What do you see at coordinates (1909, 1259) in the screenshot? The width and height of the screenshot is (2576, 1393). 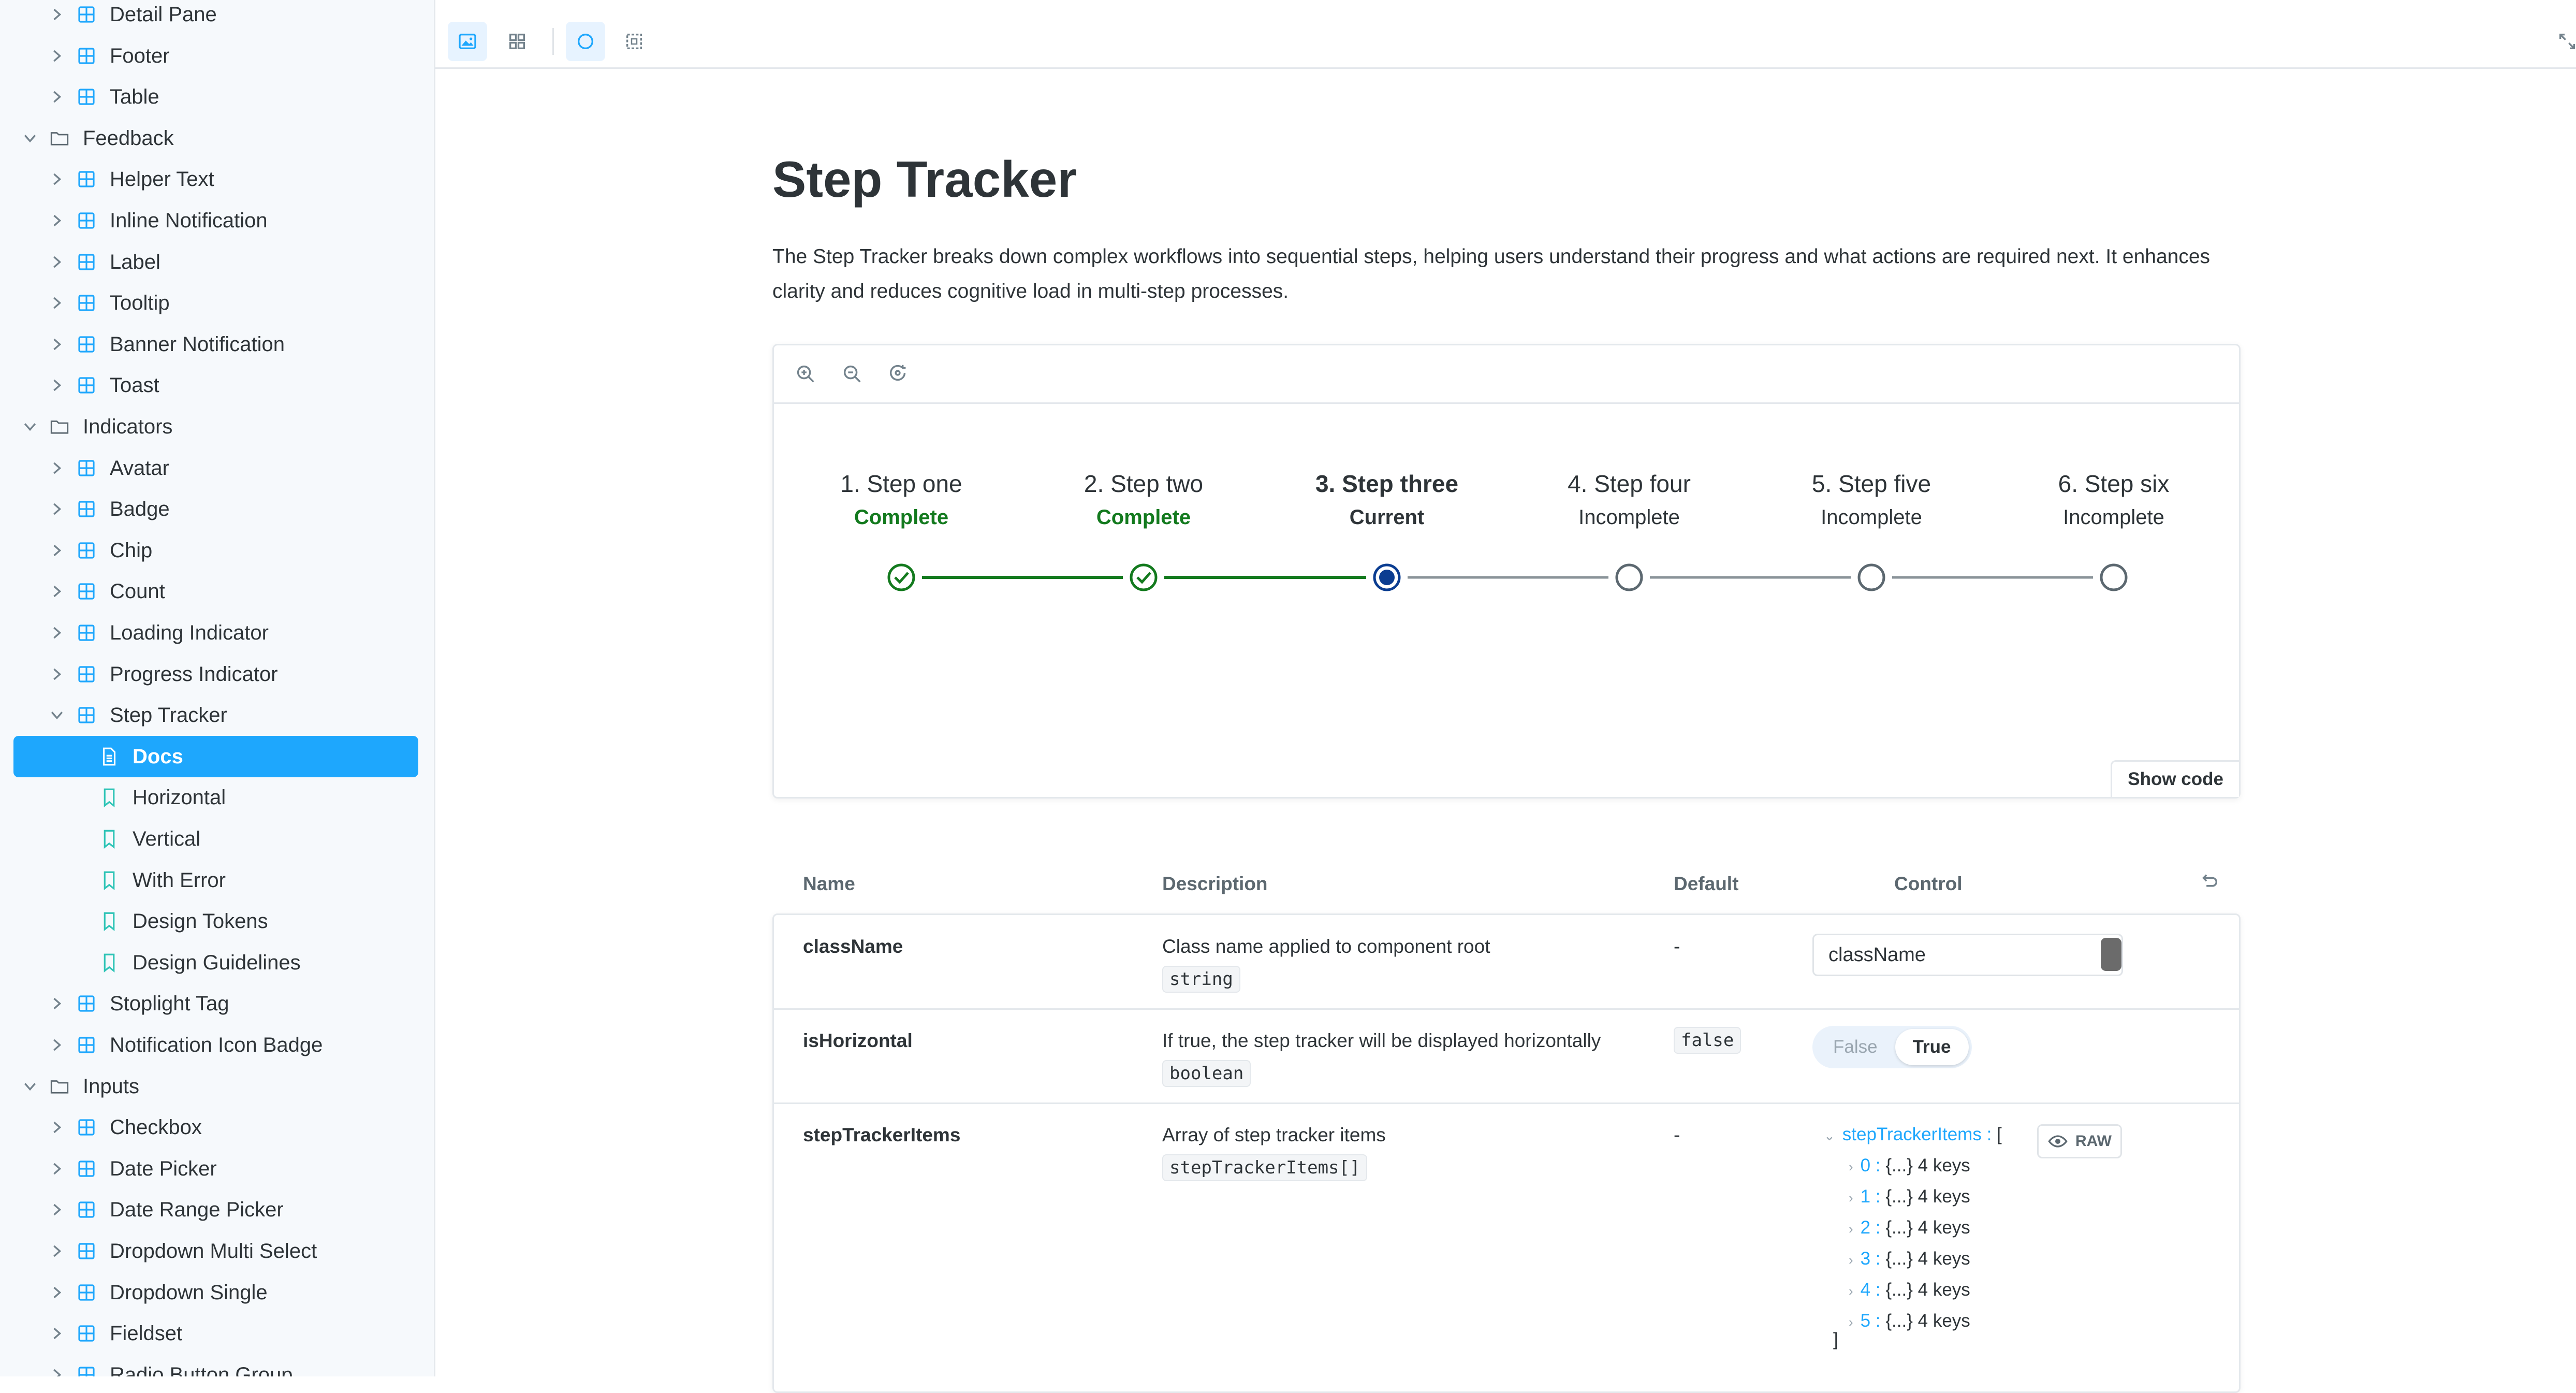 I see `json-entry: › 3 : {...} 4 keys` at bounding box center [1909, 1259].